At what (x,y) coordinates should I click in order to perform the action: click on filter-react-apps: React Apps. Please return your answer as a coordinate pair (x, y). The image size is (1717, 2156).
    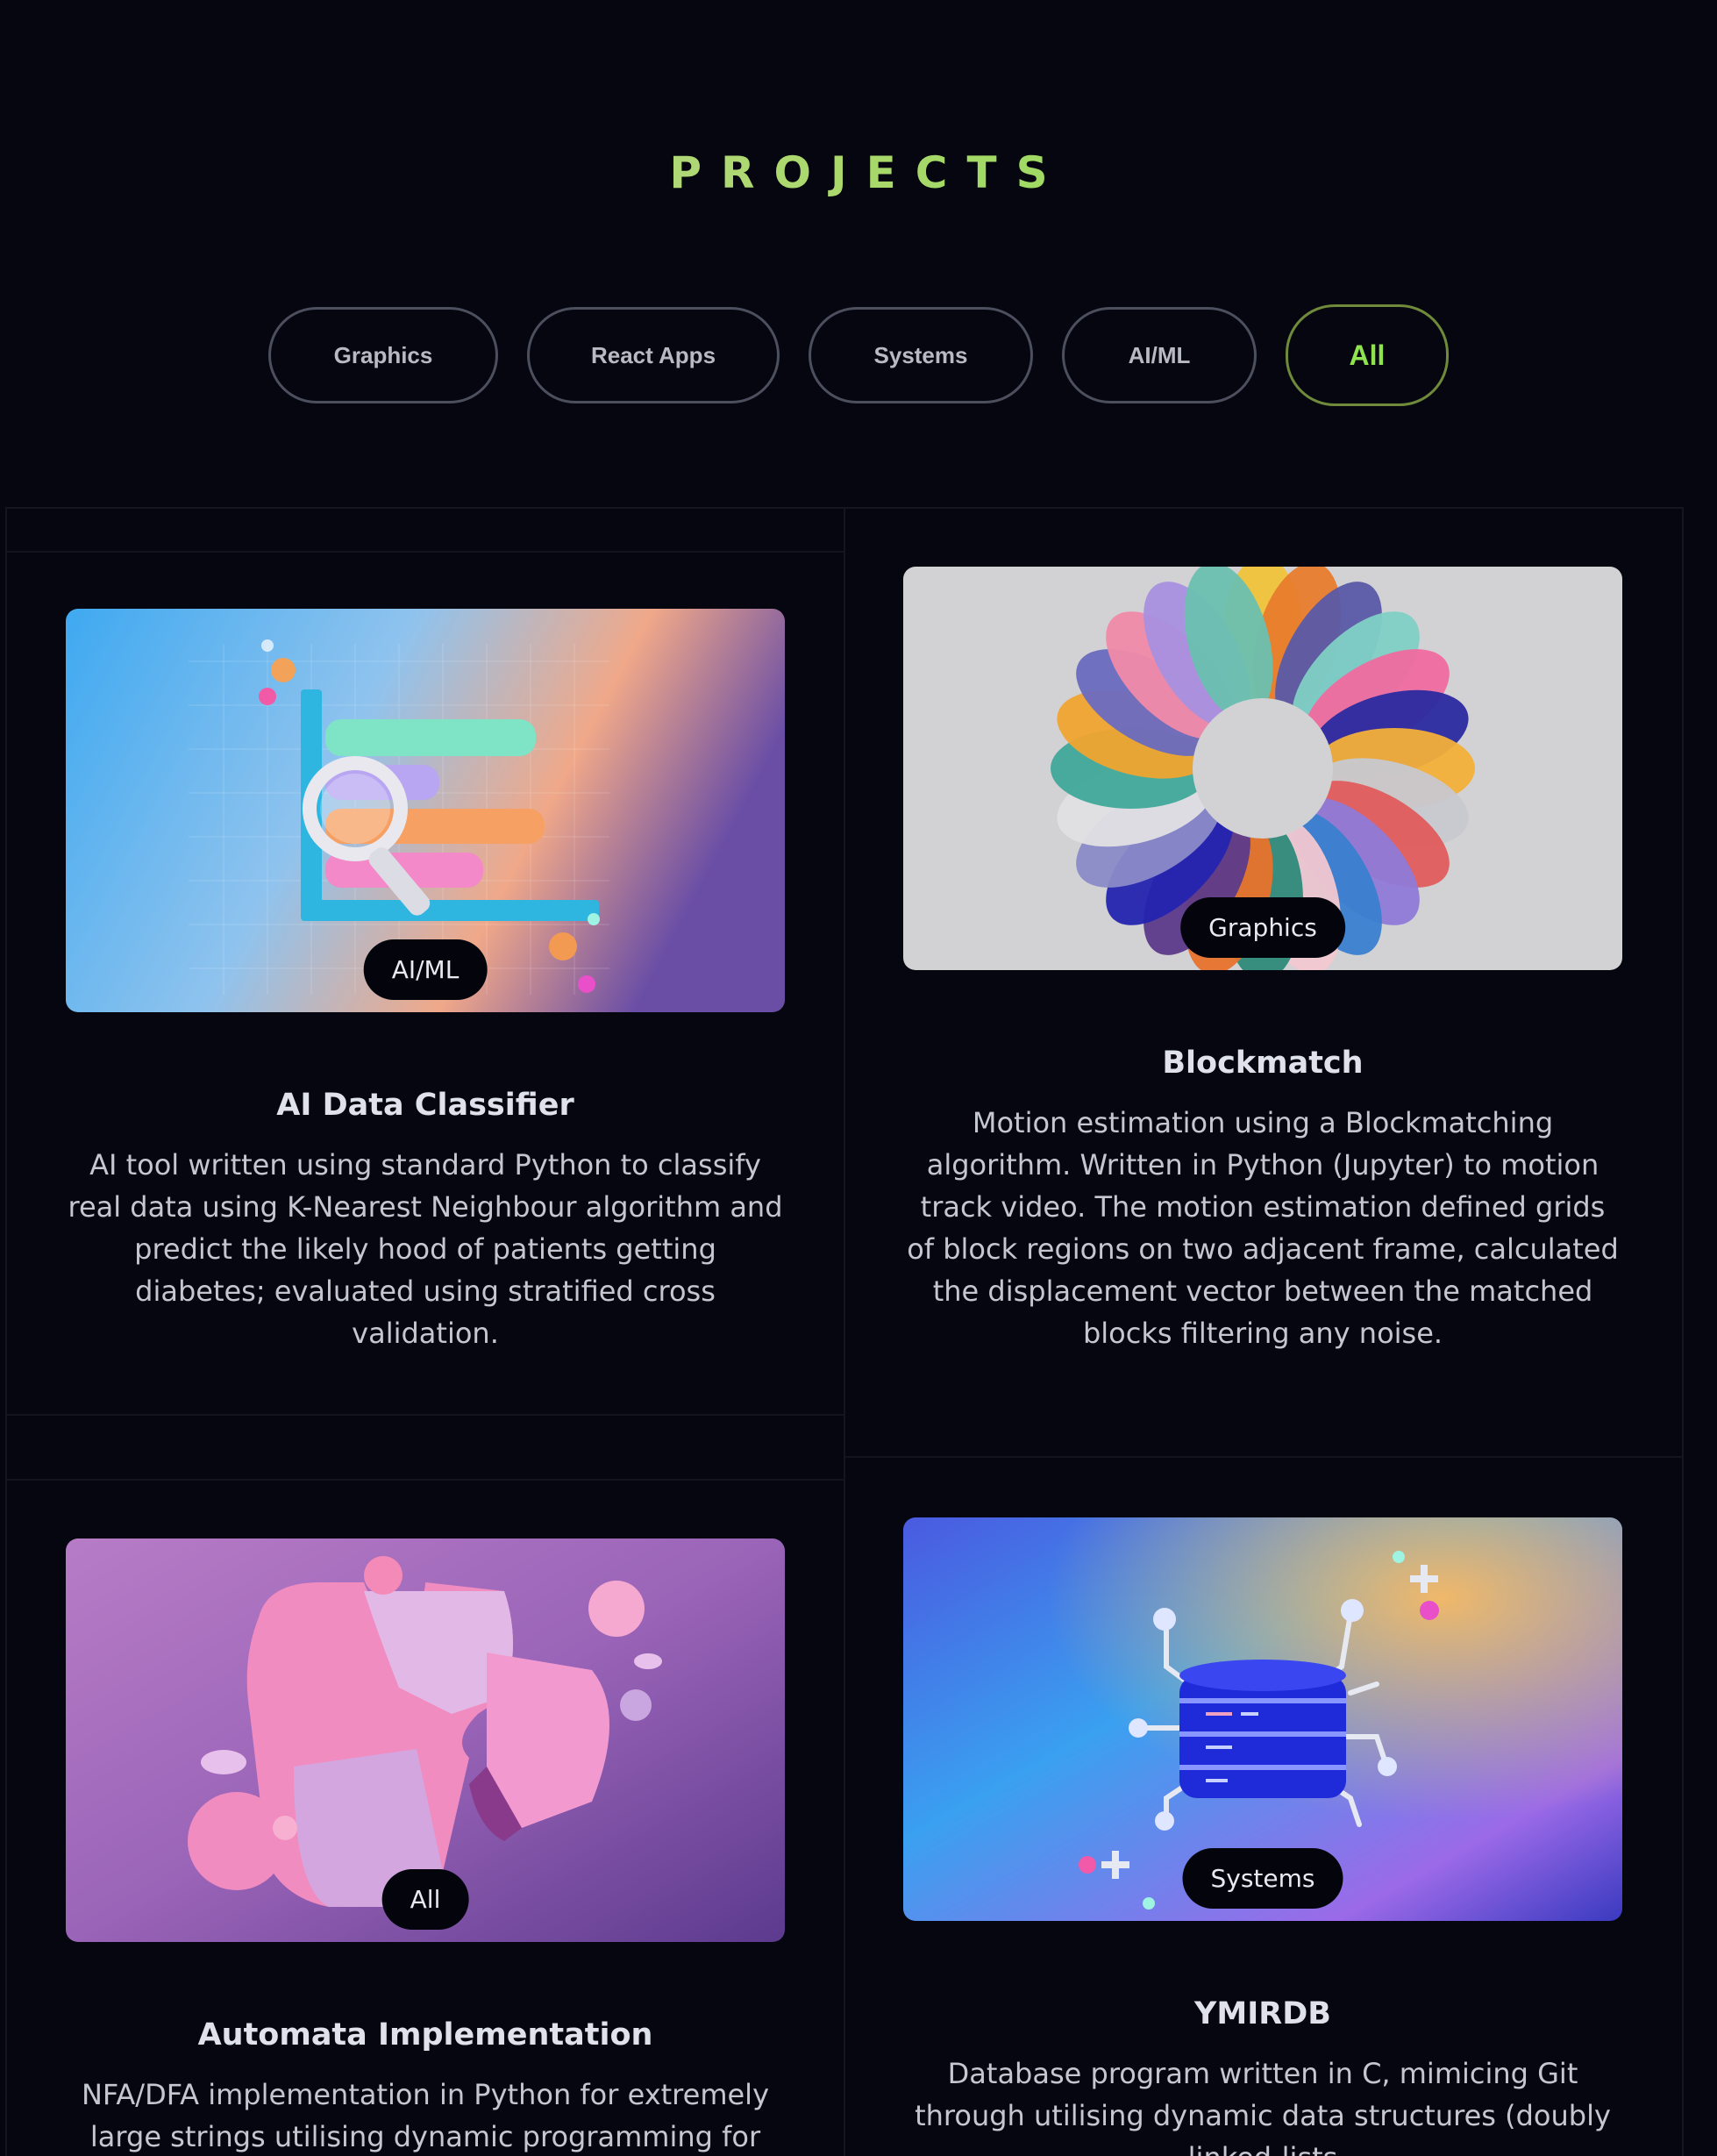
    Looking at the image, I should click on (653, 355).